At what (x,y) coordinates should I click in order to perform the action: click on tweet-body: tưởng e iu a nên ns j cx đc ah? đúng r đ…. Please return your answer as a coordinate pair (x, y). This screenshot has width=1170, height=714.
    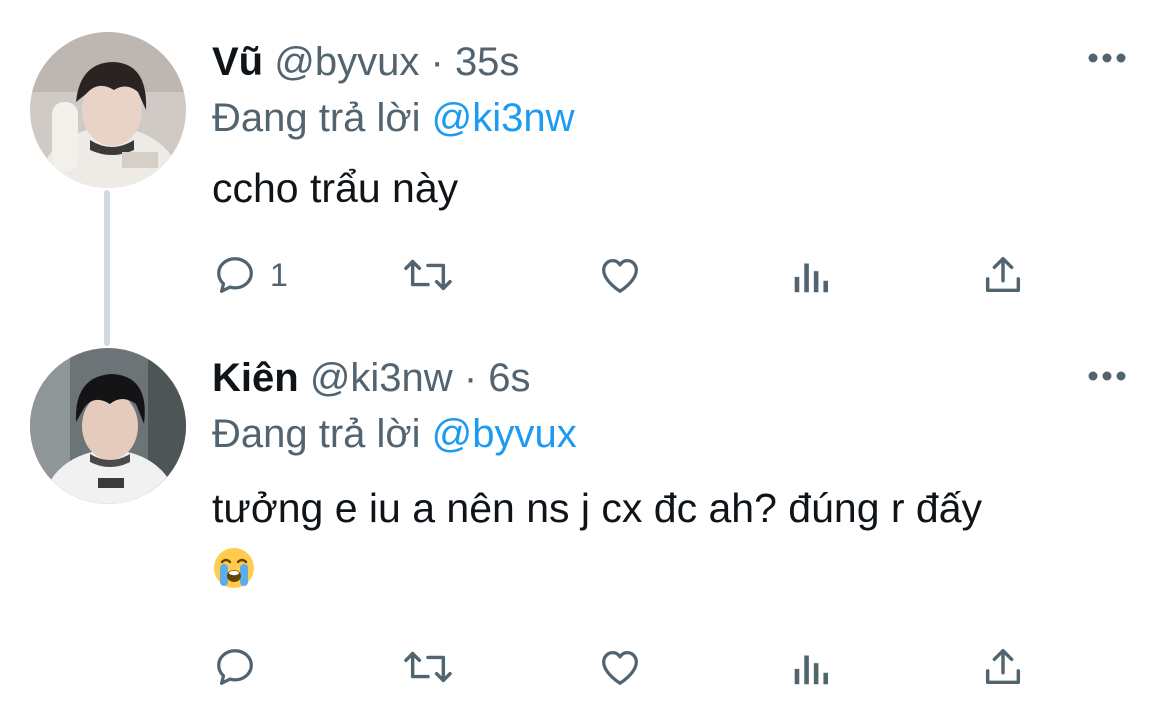
    Looking at the image, I should click on (597, 508).